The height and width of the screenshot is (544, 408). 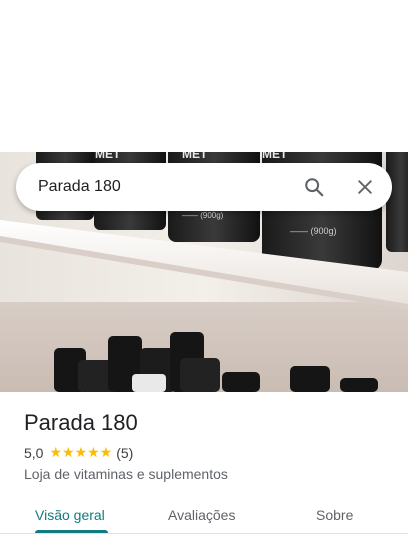 I want to click on place-tabs: Visão geral Avaliações Sobre, so click(x=204, y=519).